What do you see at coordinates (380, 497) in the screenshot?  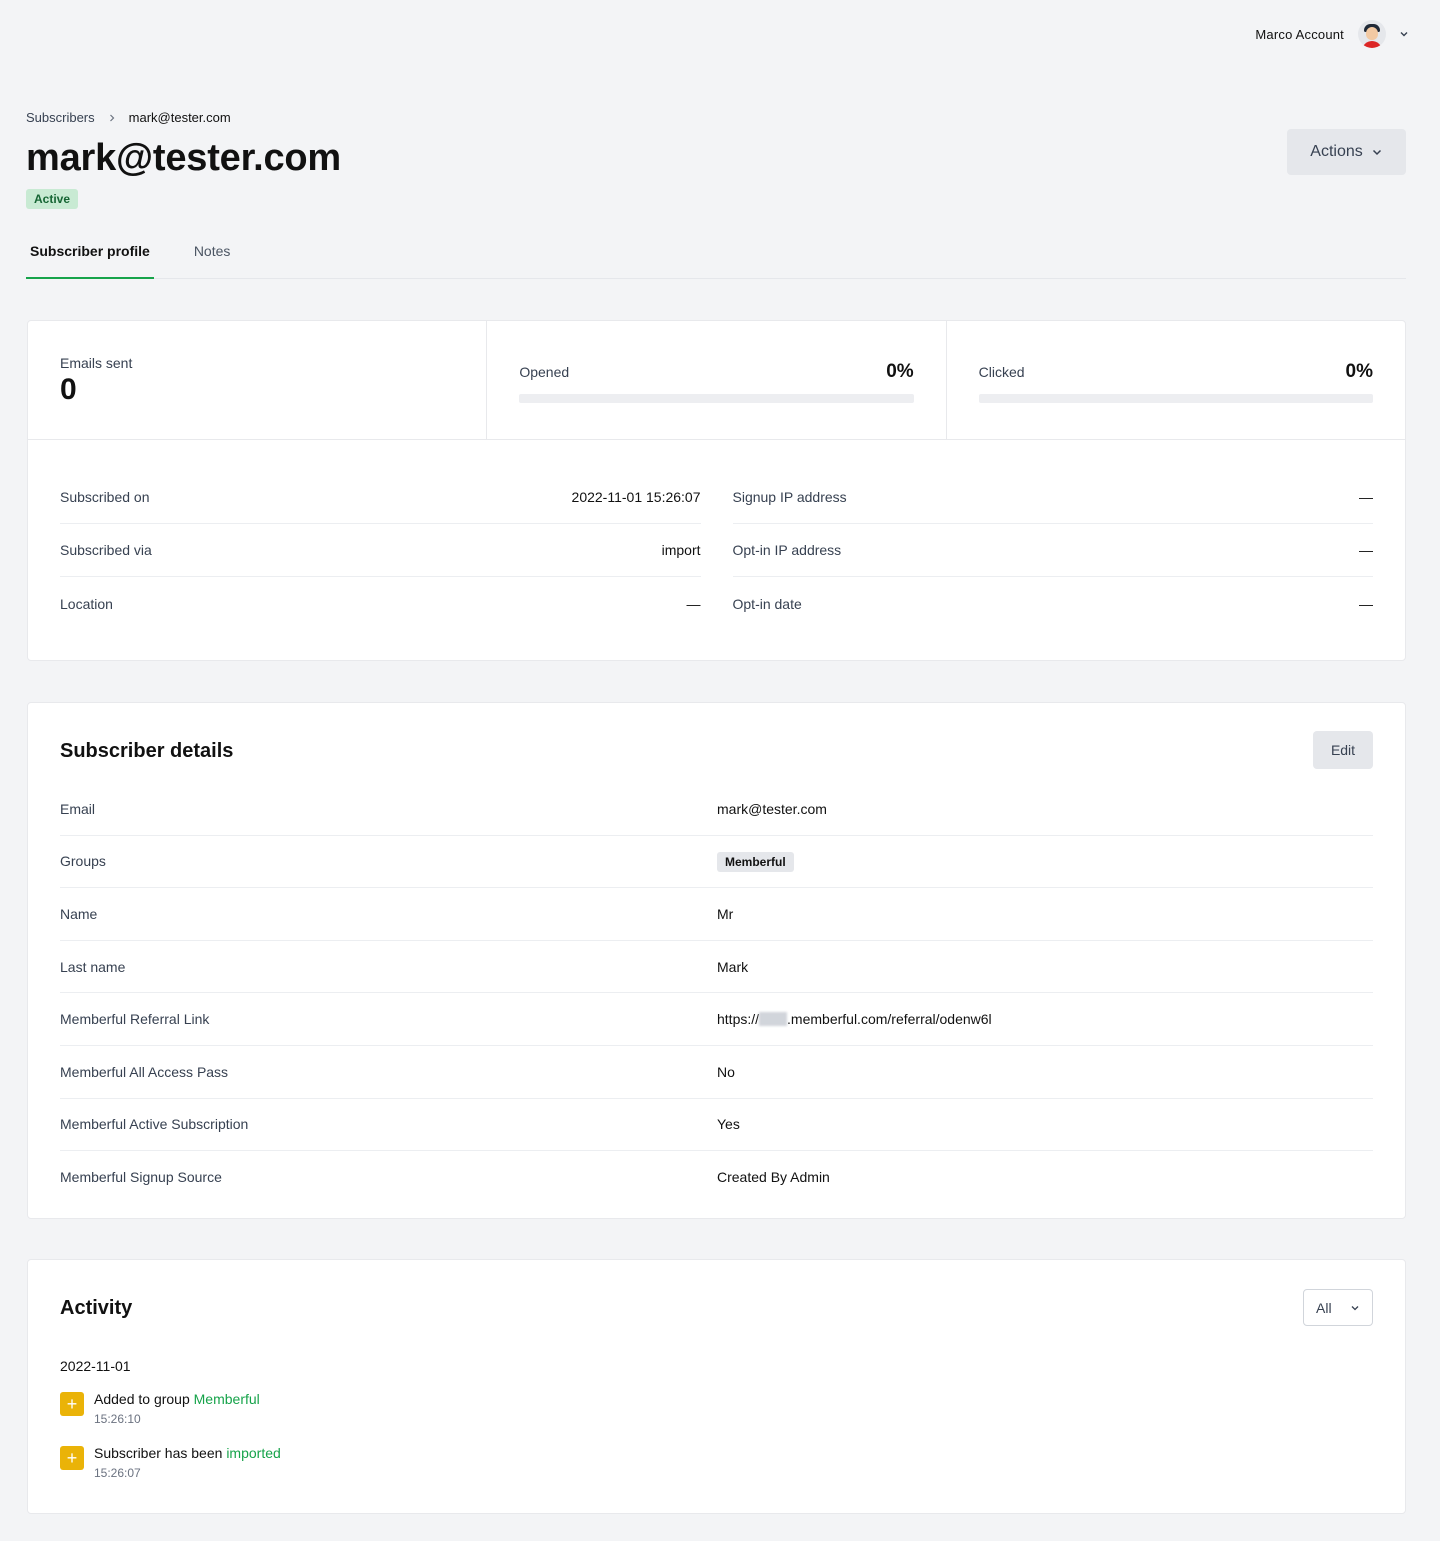 I see `info-row: Subscribed on 2022-11-01 15:26:07` at bounding box center [380, 497].